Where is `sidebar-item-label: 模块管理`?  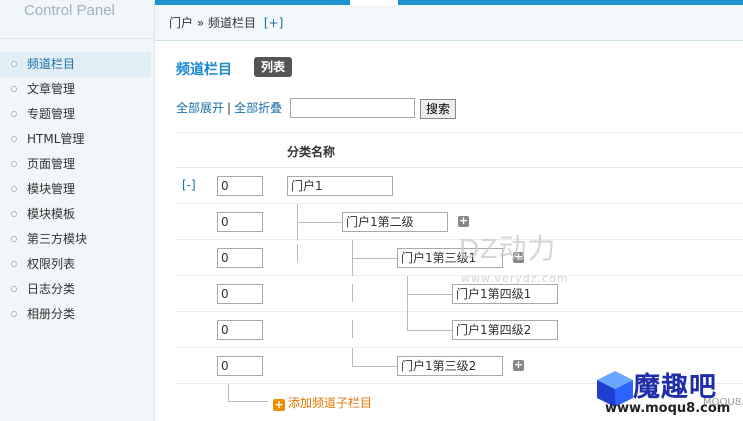
sidebar-item-label: 模块管理 is located at coordinates (51, 189).